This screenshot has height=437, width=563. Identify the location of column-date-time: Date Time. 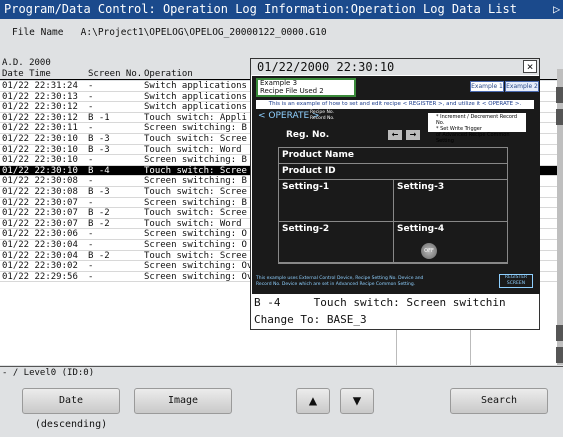
(26, 74).